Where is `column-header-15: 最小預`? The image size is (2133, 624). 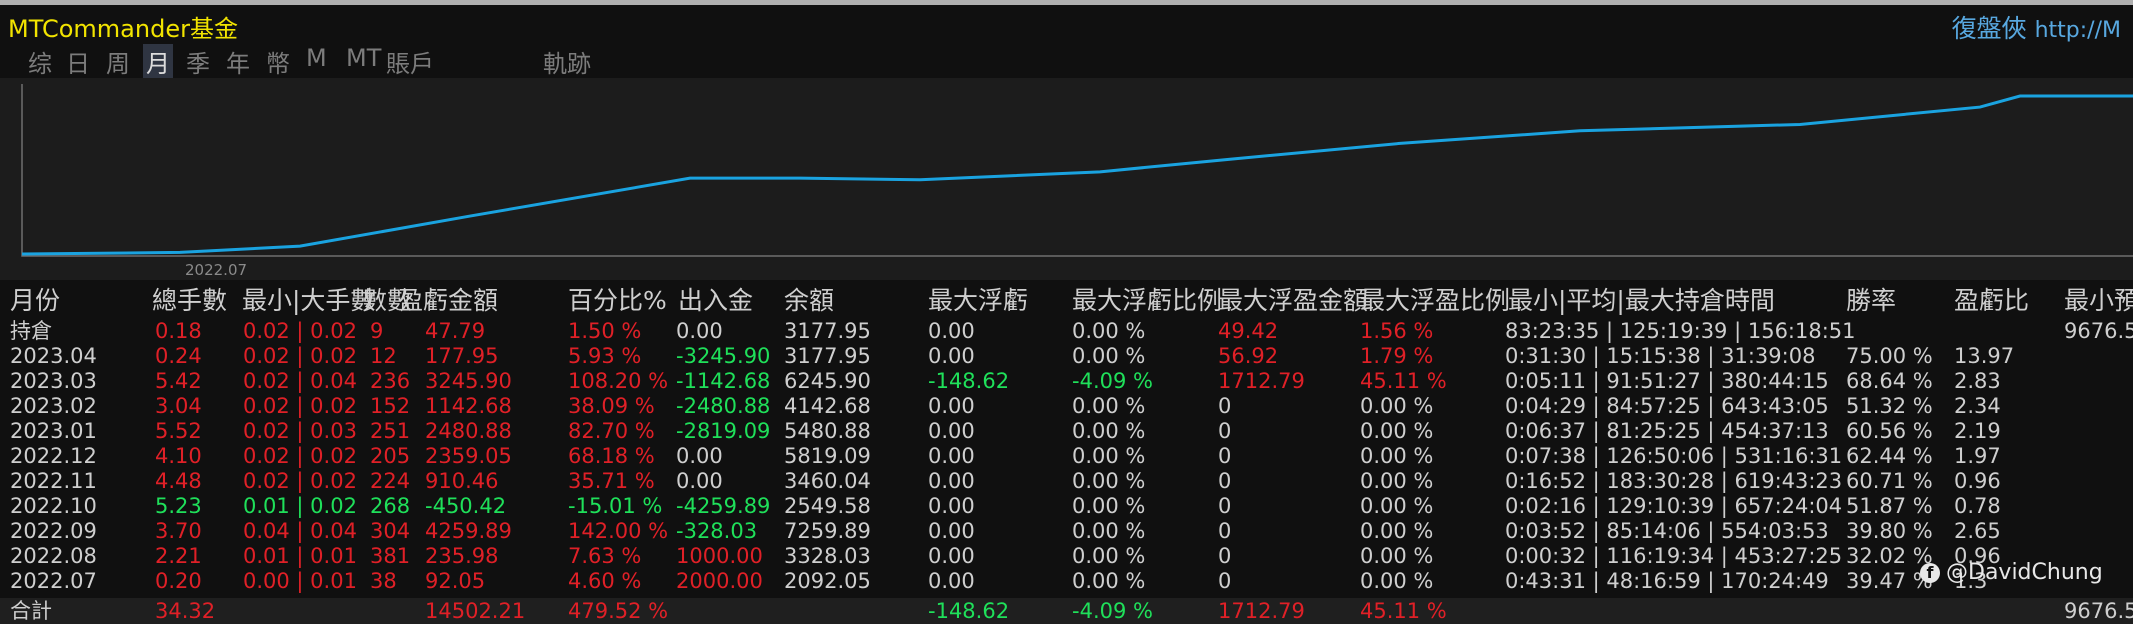
column-header-15: 最小預 is located at coordinates (2098, 301).